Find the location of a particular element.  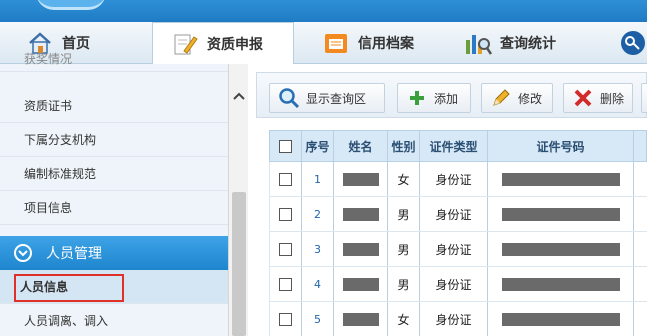

add-button-label: 添加 is located at coordinates (446, 98).